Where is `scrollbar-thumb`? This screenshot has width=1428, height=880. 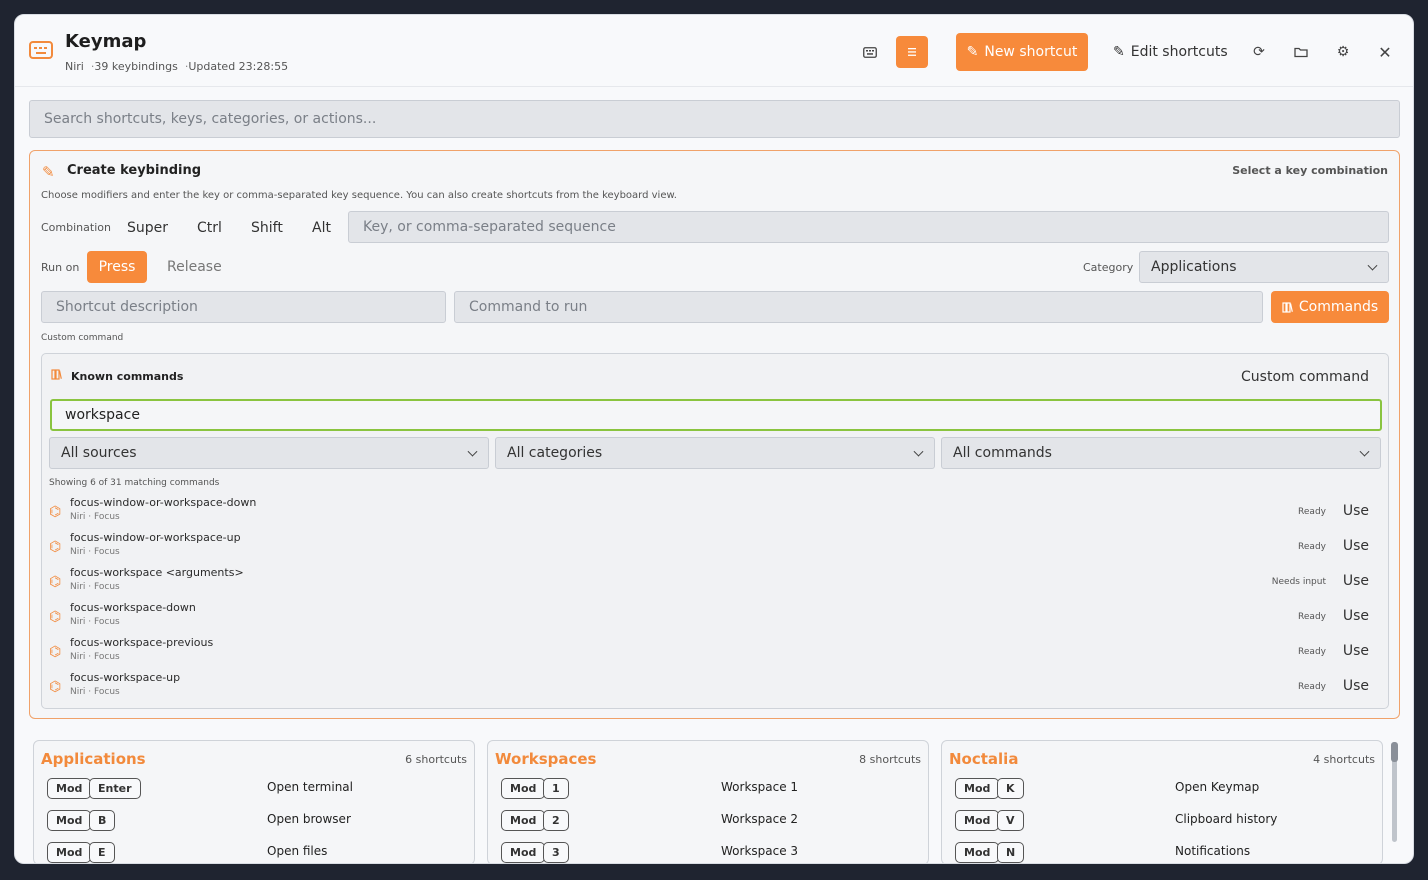
scrollbar-thumb is located at coordinates (1394, 752).